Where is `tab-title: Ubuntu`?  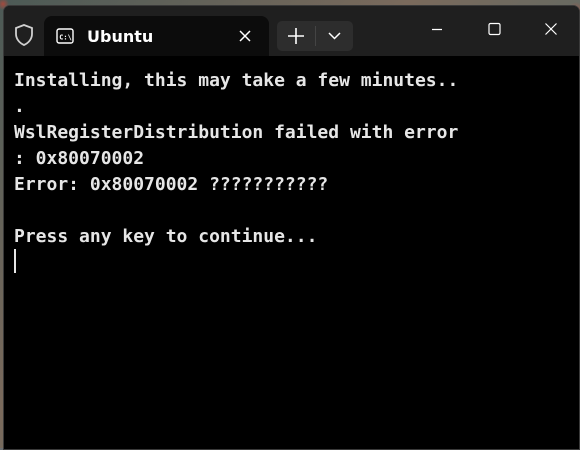
tab-title: Ubuntu is located at coordinates (120, 36).